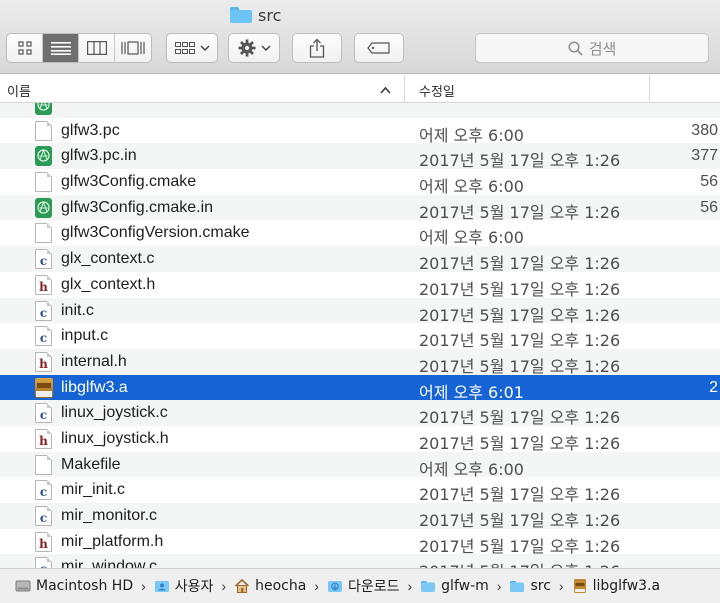  I want to click on column-header-name: 이름, so click(19, 90).